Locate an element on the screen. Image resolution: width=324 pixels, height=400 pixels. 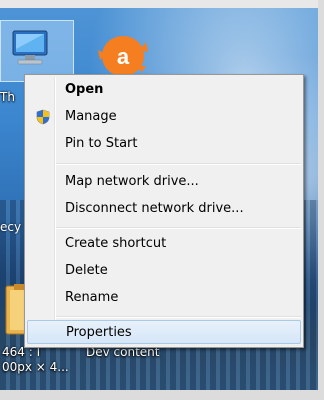
this-pc-desktop-icon is located at coordinates (37, 51).